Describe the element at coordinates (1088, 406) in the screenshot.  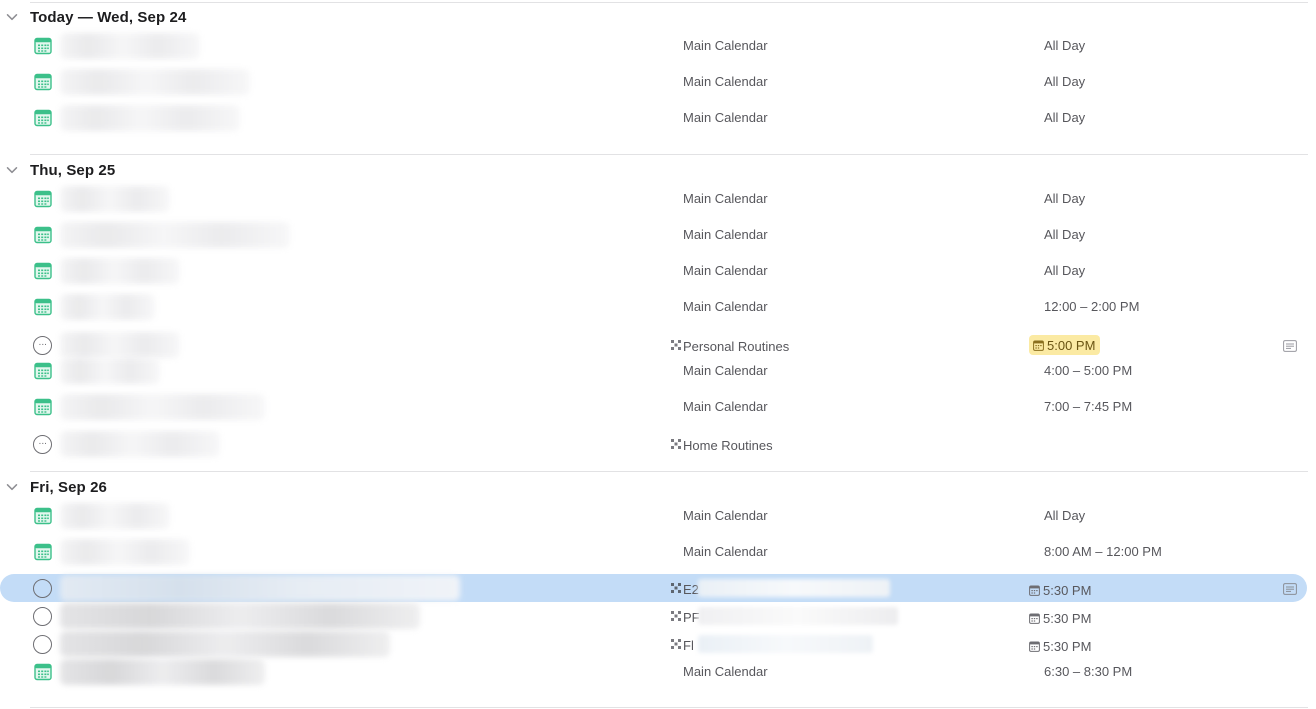
I see `event-time: 7:00 – 7:45 PM` at that location.